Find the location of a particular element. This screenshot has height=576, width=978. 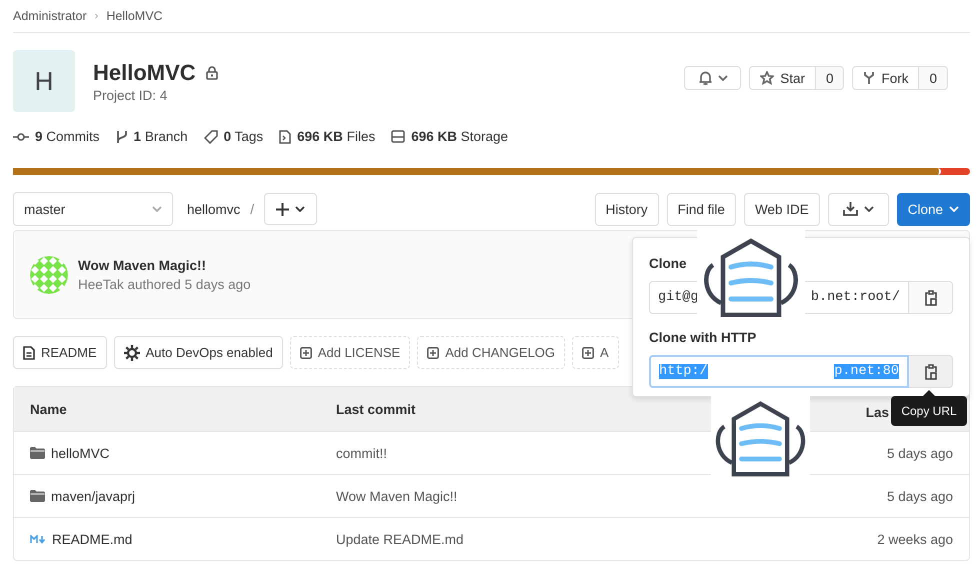

http-label: Clone with HTTP is located at coordinates (703, 337).